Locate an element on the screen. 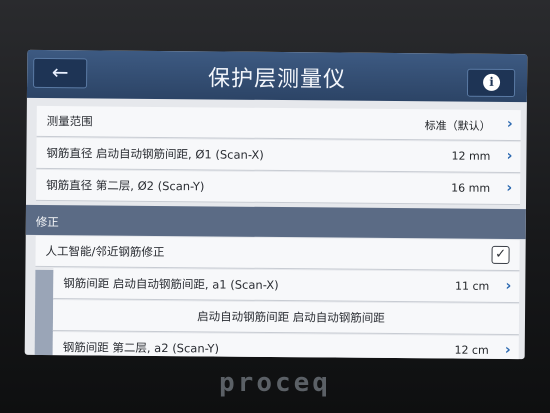 The width and height of the screenshot is (550, 413). checkbox-checked-icon: ✓ is located at coordinates (500, 255).